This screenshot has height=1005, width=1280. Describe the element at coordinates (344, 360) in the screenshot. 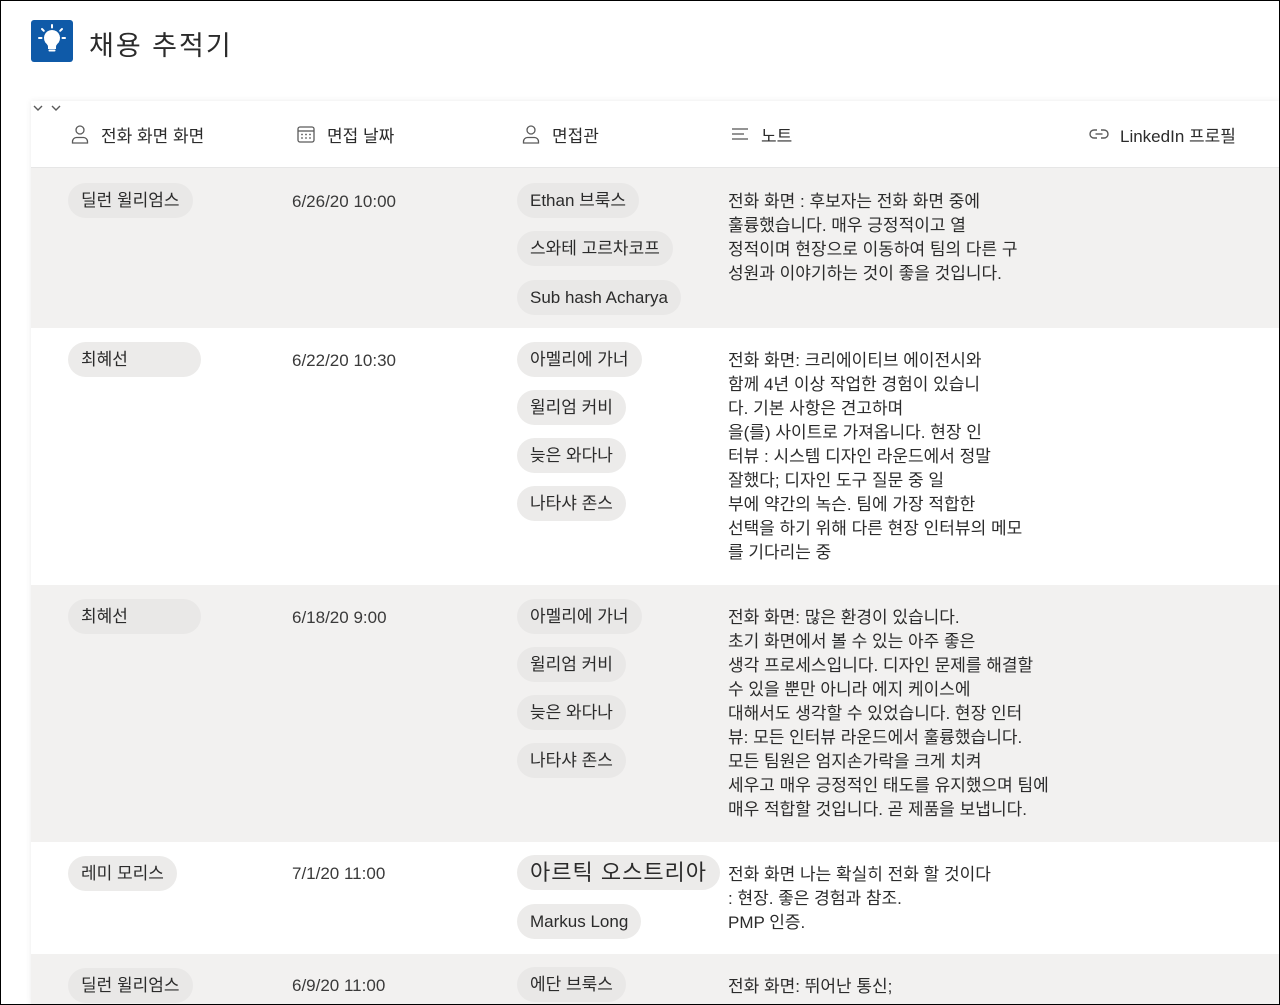

I see `interview-date: 6/22/20 10:30` at that location.